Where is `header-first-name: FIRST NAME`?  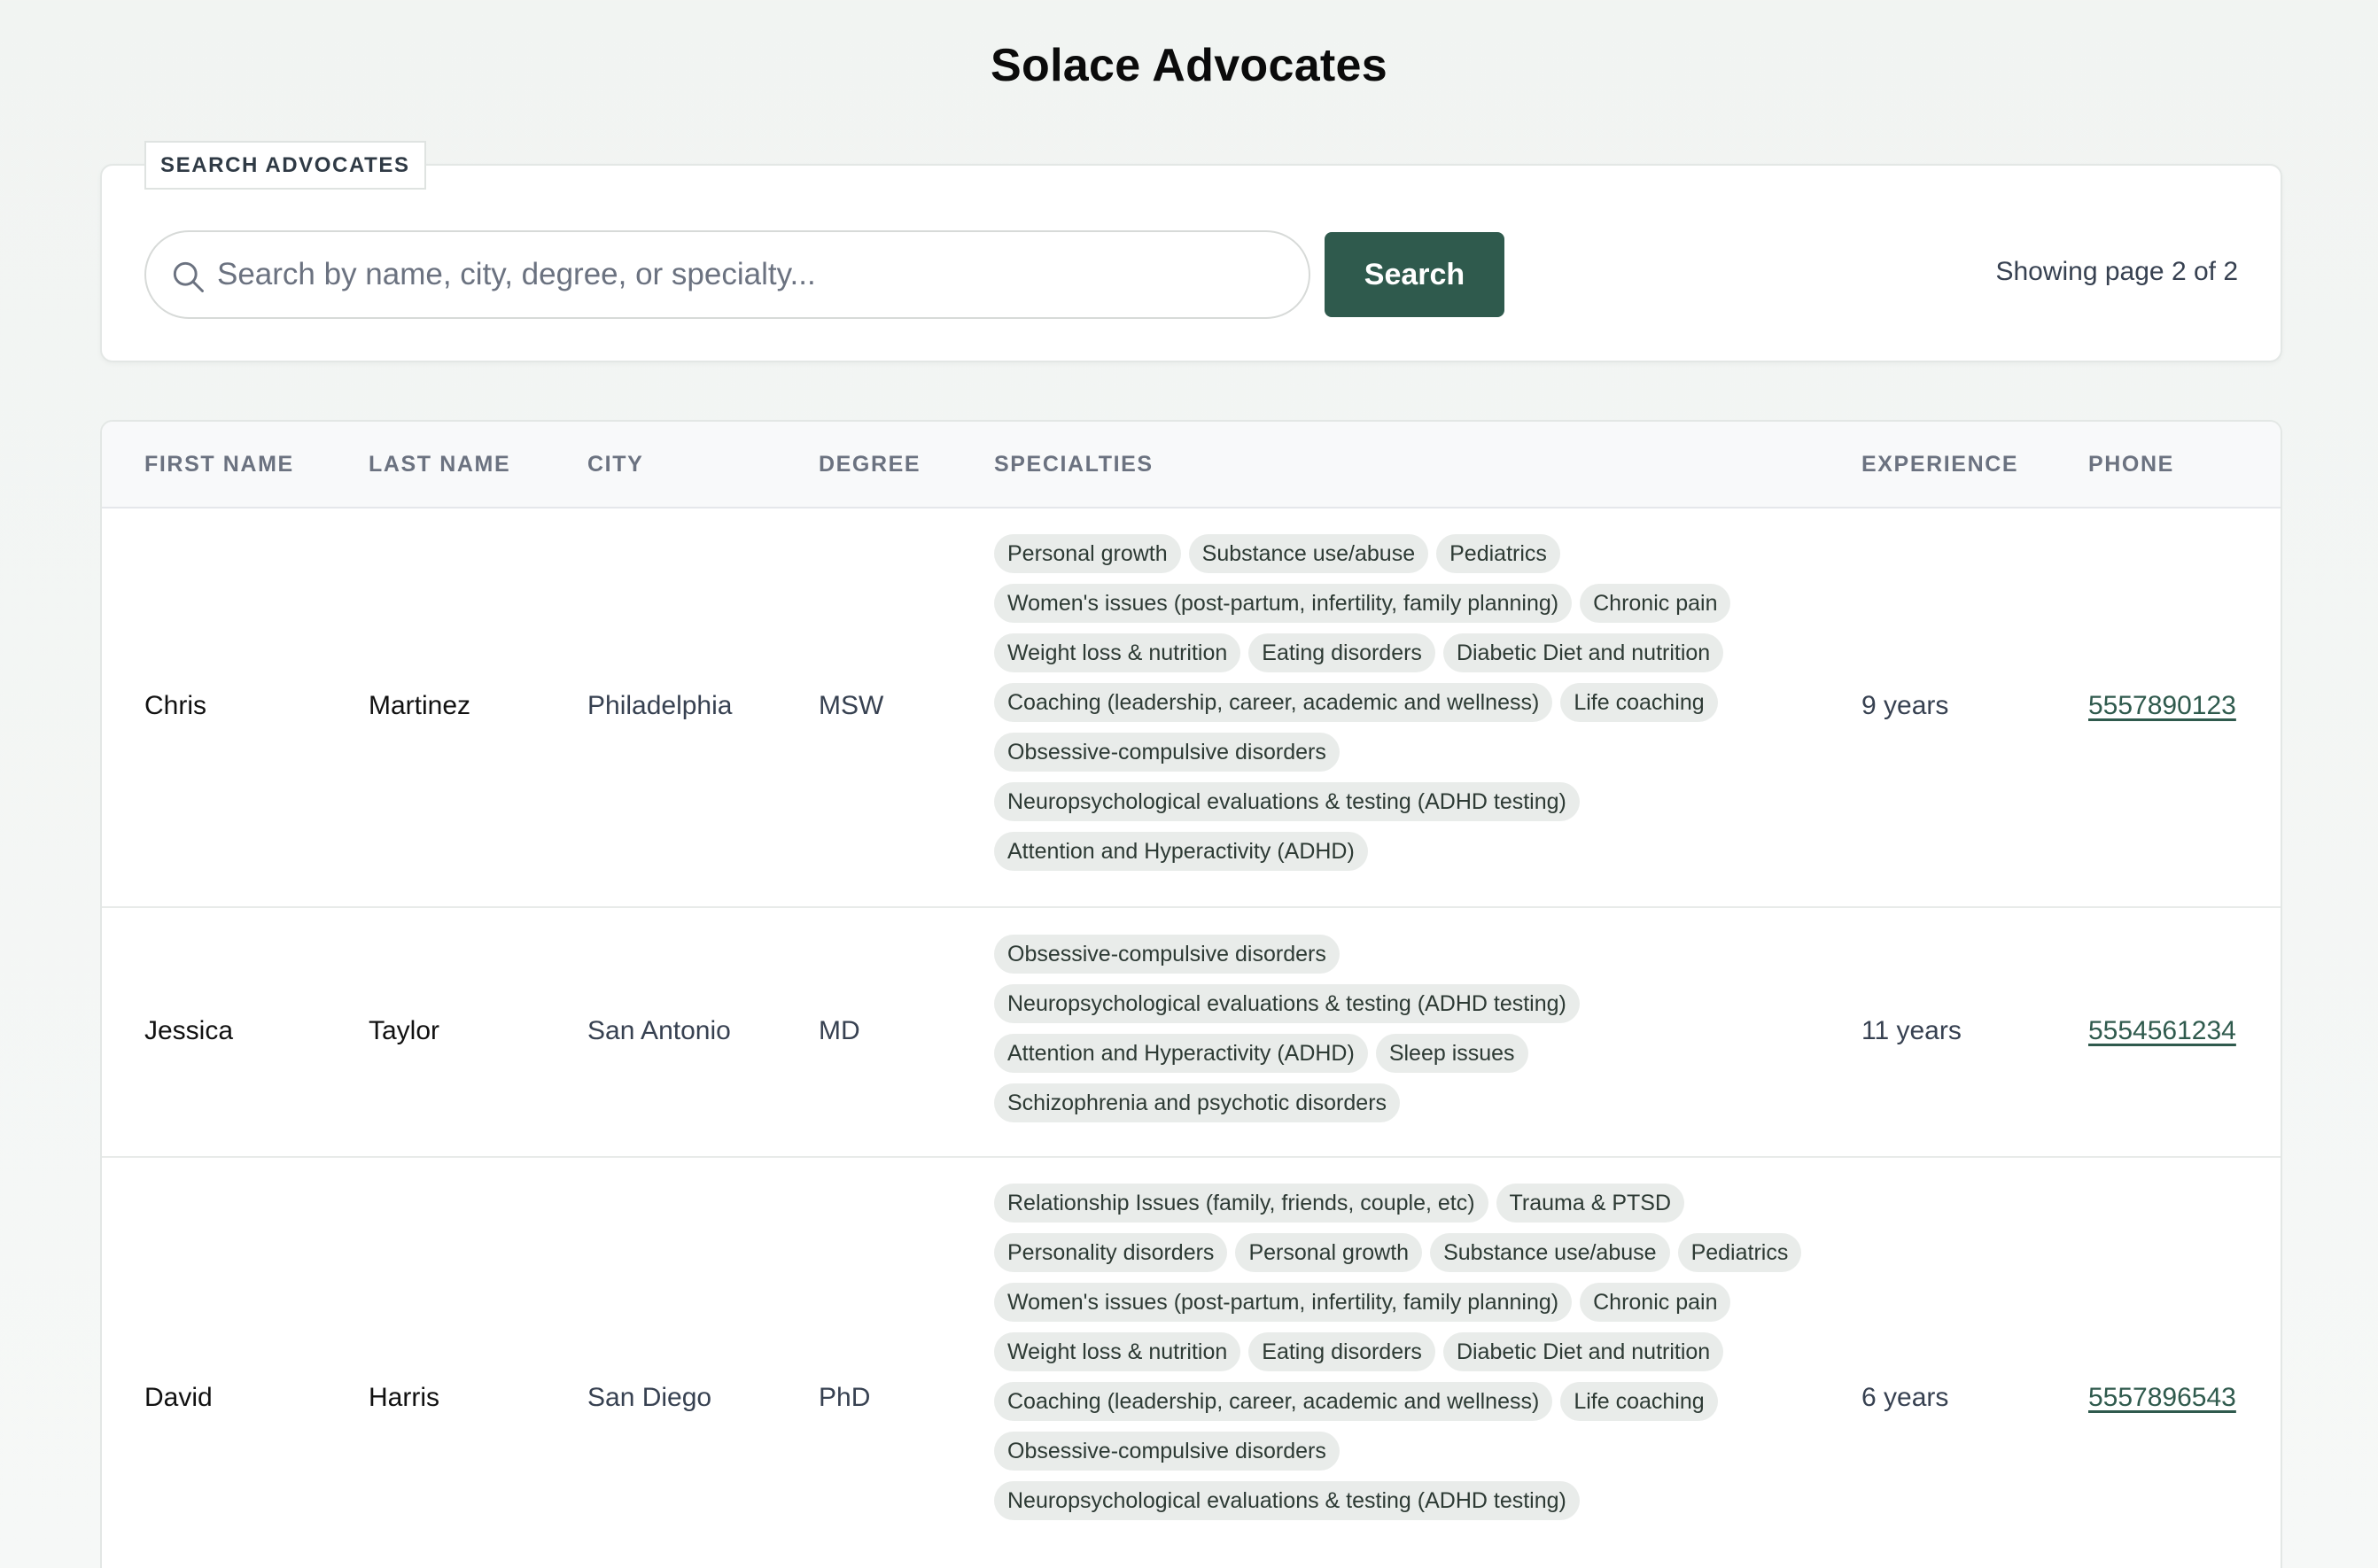
header-first-name: FIRST NAME is located at coordinates (219, 464).